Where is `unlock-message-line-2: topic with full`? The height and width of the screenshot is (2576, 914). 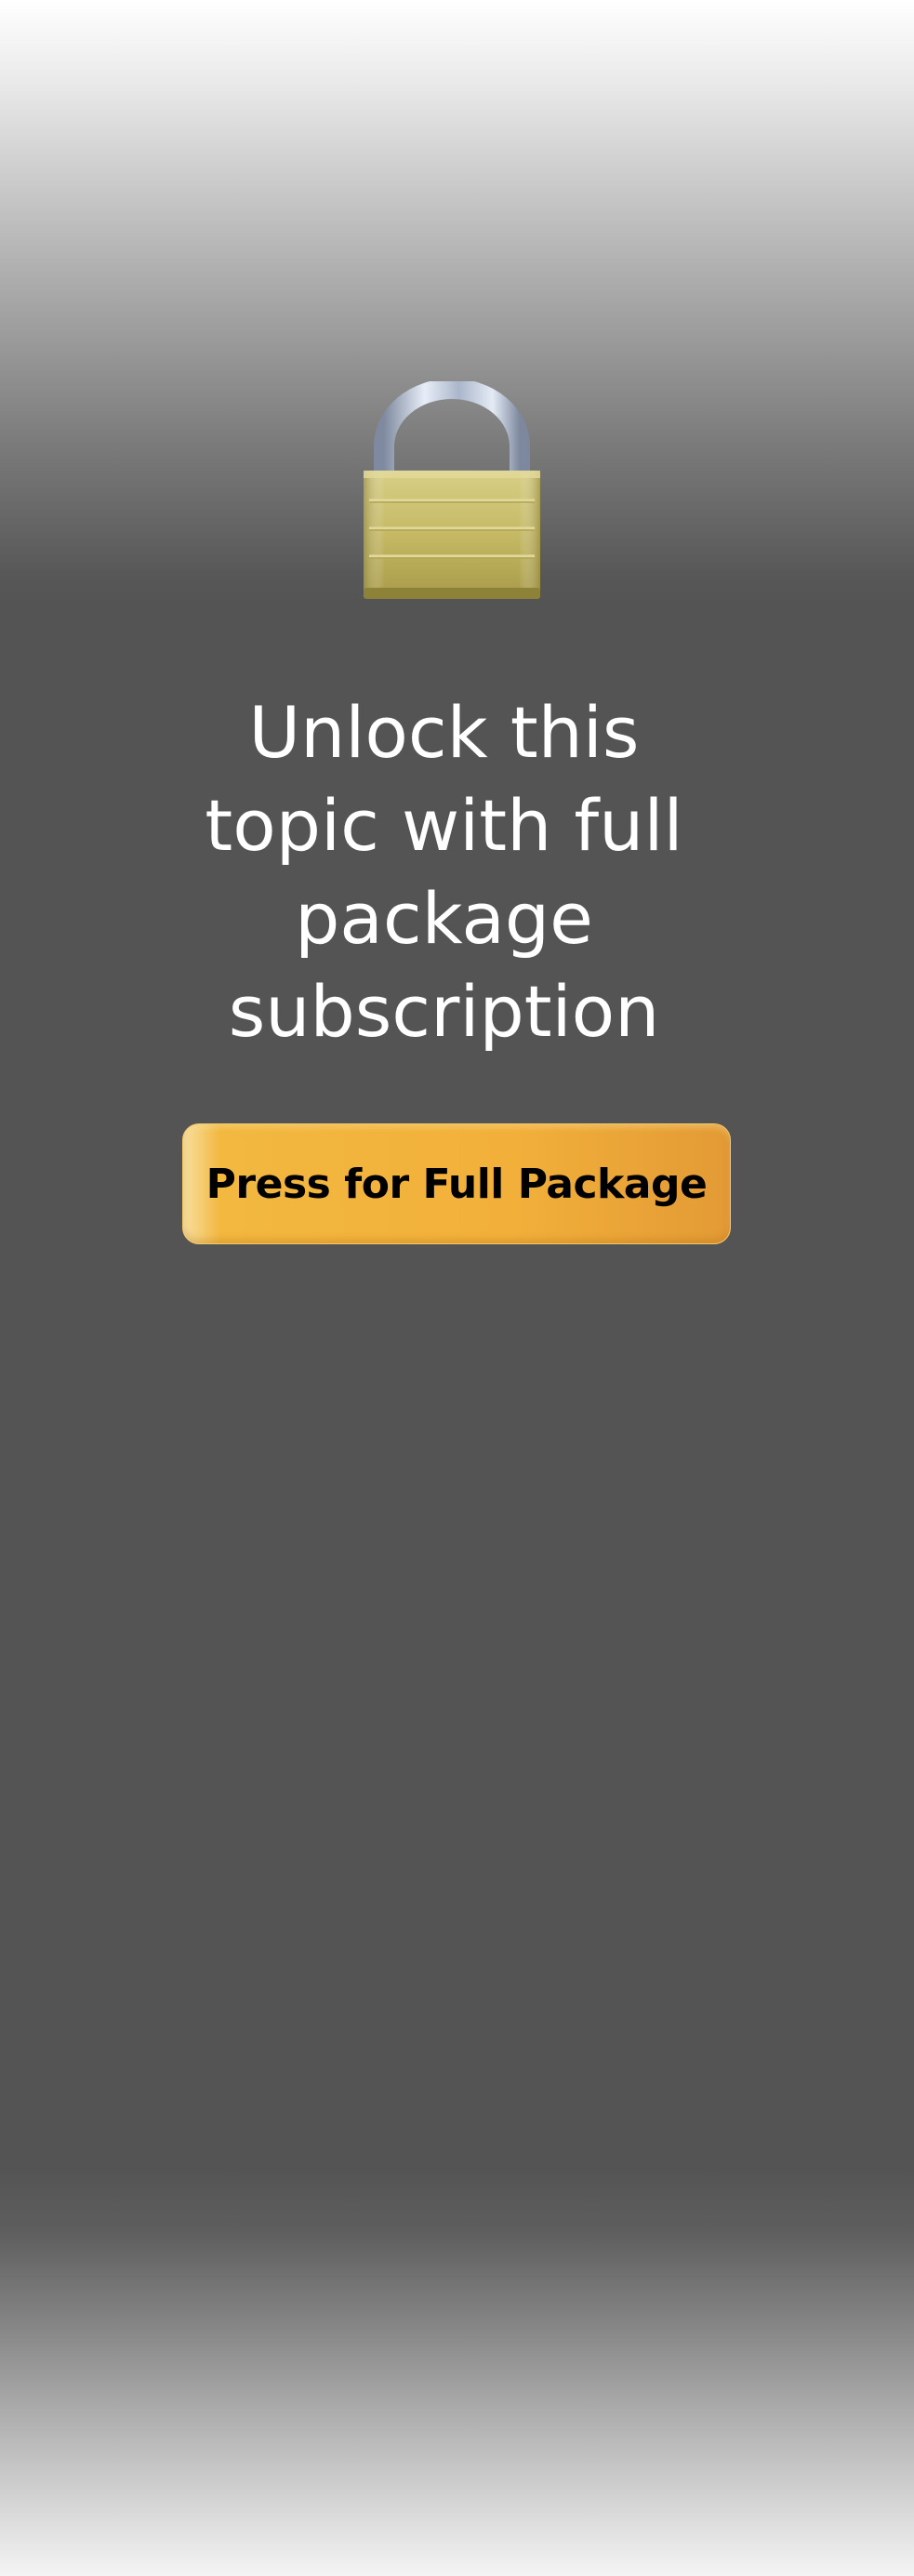
unlock-message-line-2: topic with full is located at coordinates (444, 825).